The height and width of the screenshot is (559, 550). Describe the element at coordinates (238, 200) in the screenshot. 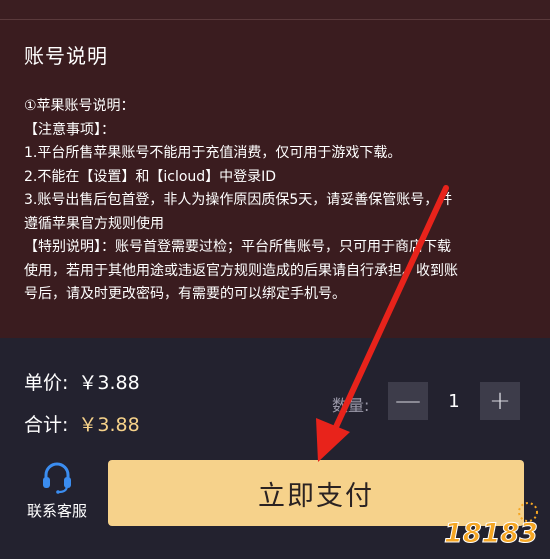

I see `desc-line: 3.账号出售后包首登，非人为操作原因质保5天，请妥善保管账号，并` at that location.